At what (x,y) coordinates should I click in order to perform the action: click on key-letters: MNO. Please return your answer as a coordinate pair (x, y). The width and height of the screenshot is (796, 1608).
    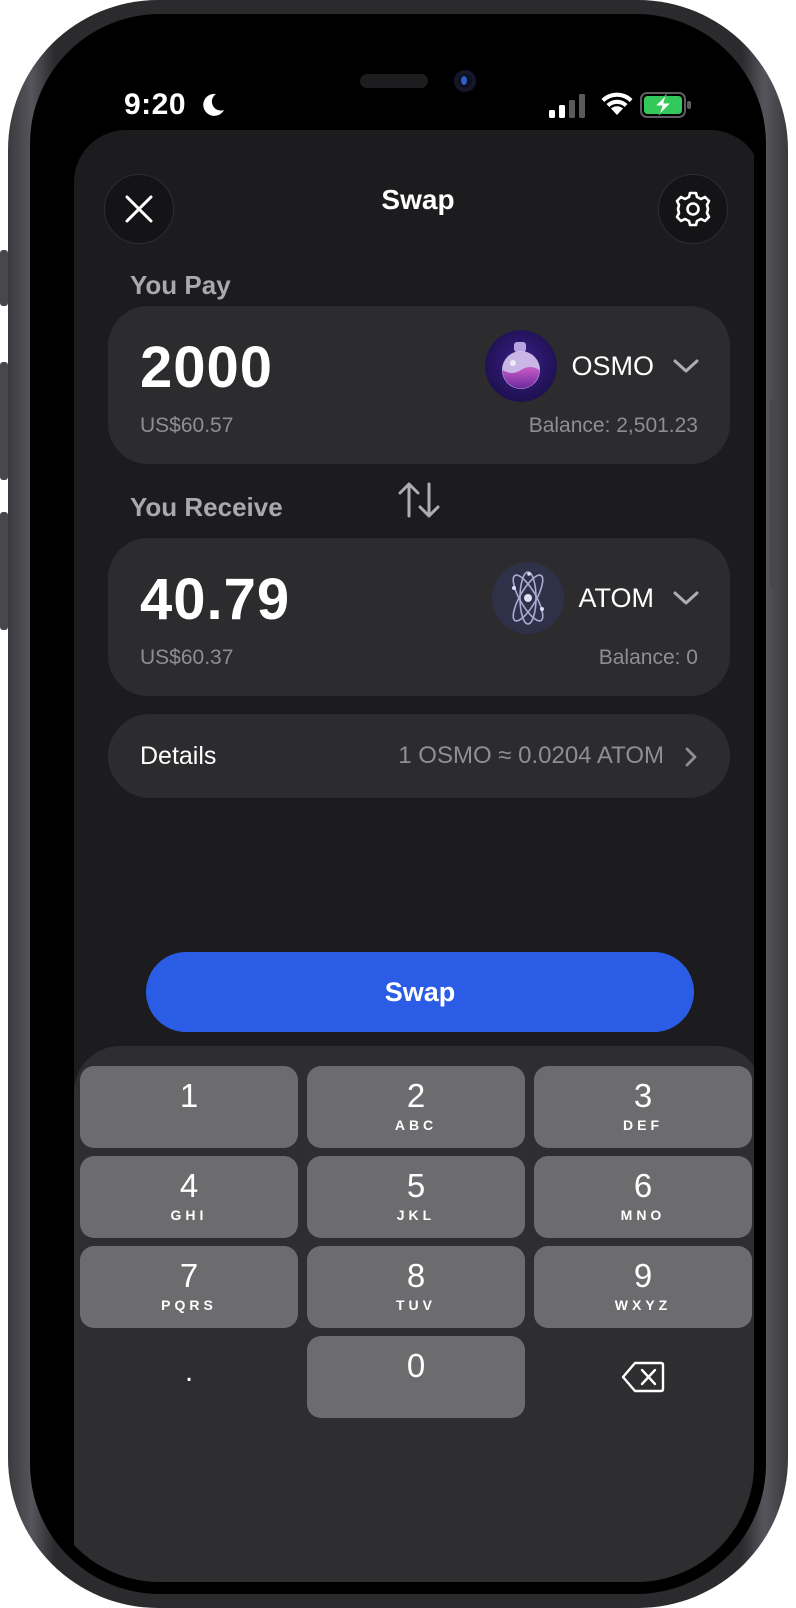
    Looking at the image, I should click on (643, 1215).